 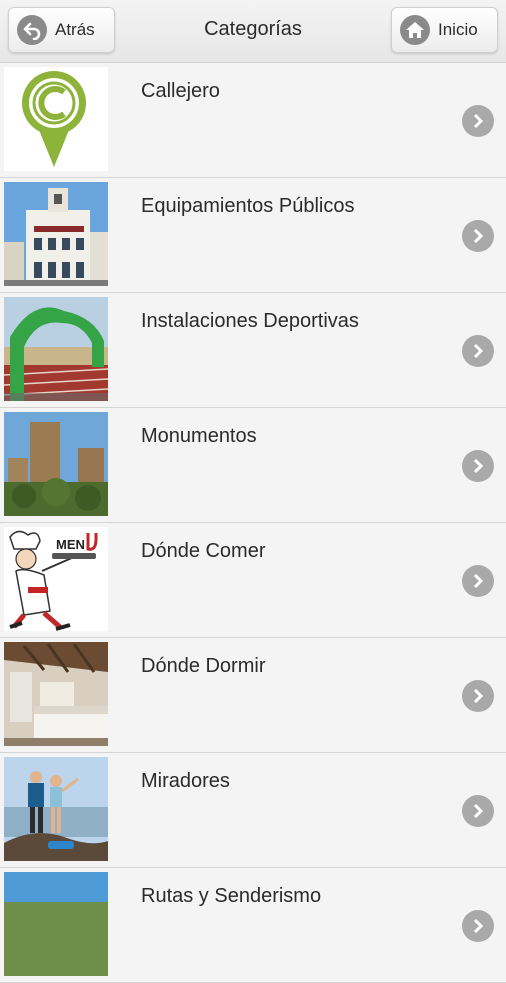 I want to click on category-row-instalaciones: Instalaciones Deportivas, so click(x=253, y=350).